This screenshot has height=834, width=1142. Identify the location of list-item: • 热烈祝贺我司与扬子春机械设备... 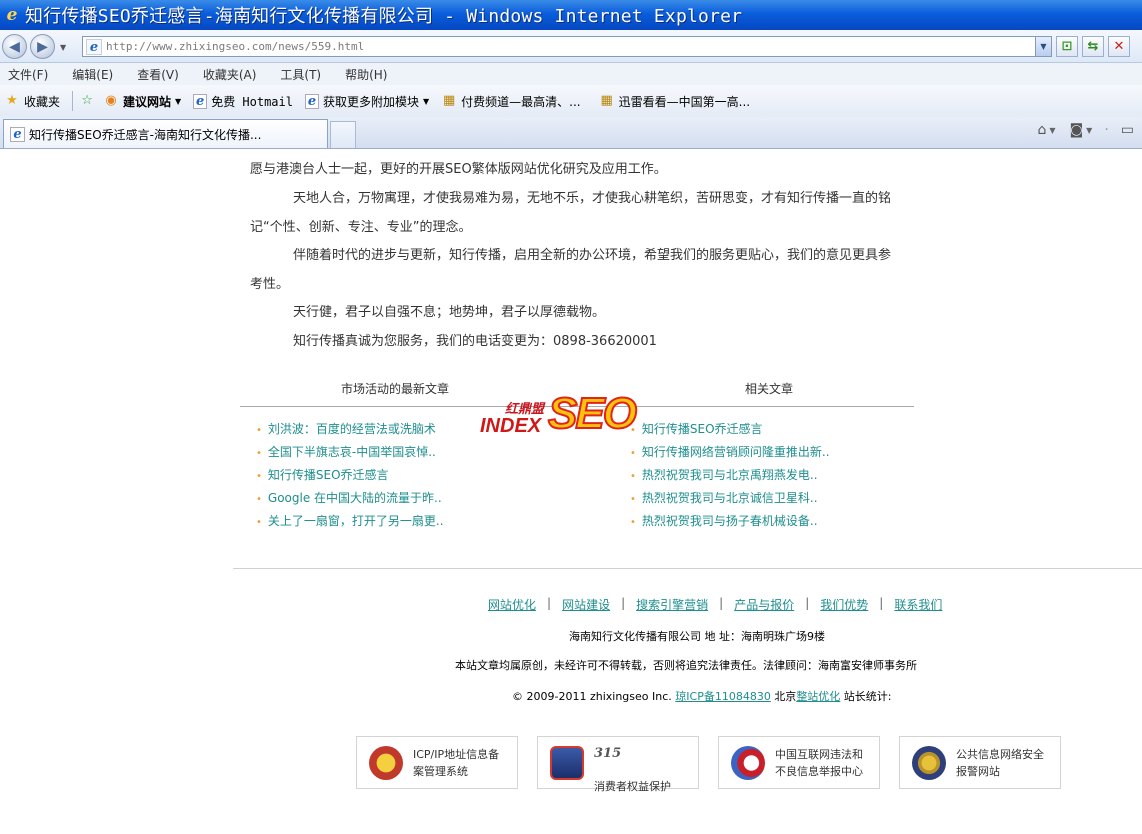
(730, 521).